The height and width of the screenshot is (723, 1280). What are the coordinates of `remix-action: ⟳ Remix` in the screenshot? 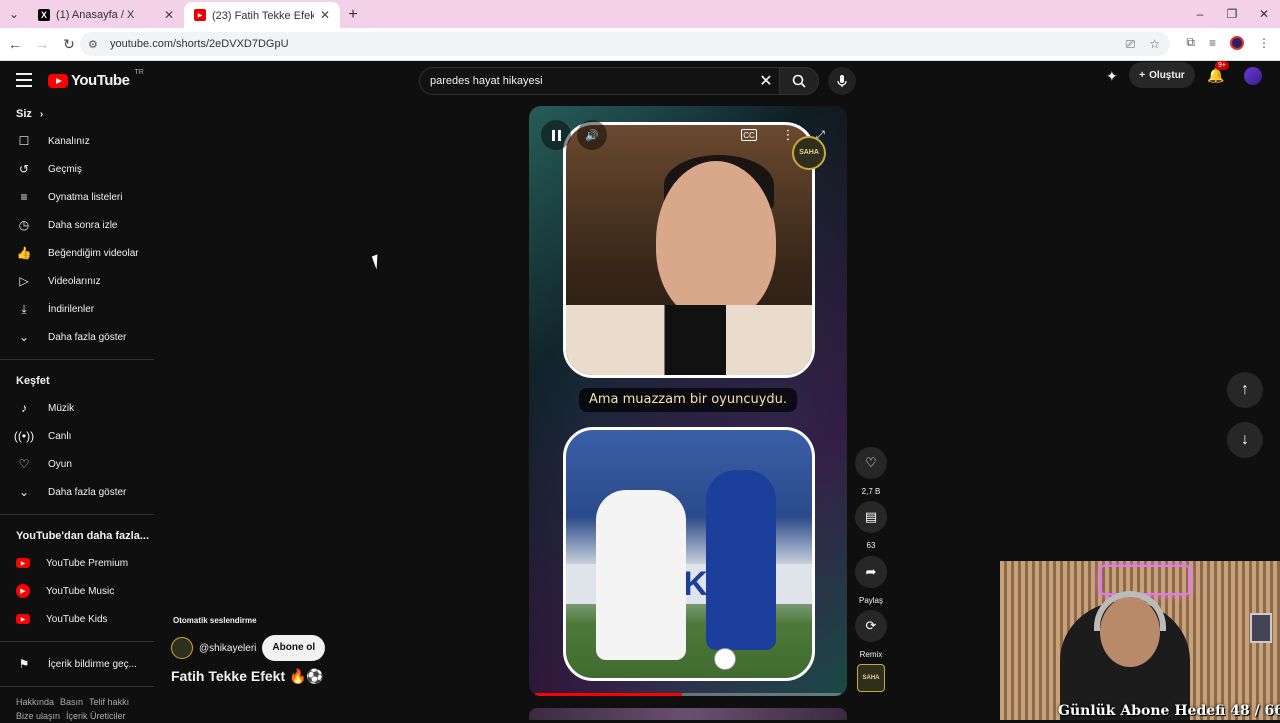 It's located at (871, 634).